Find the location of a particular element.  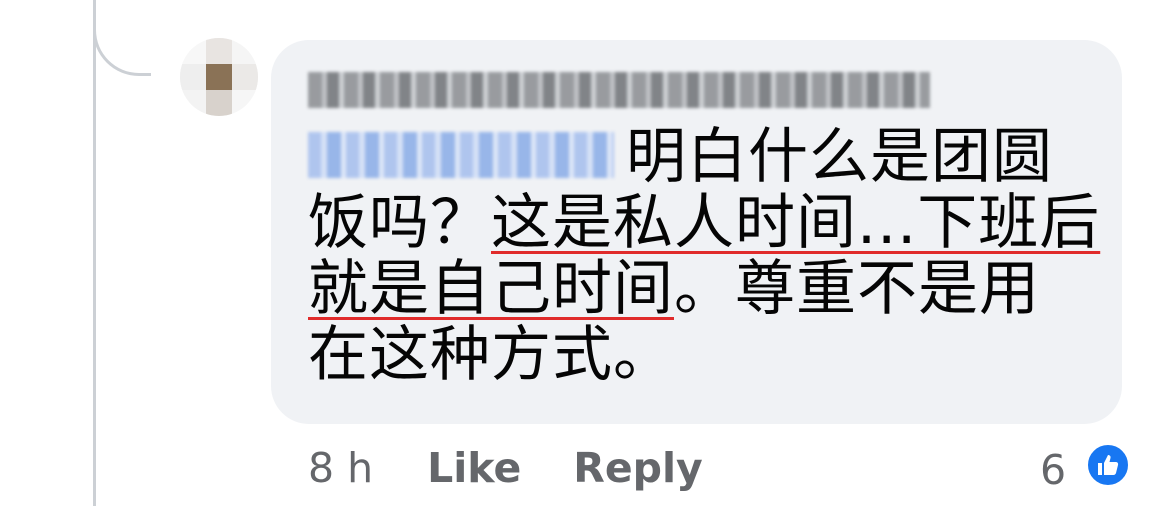

comment-actions: 8 h Like Reply is located at coordinates (505, 468).